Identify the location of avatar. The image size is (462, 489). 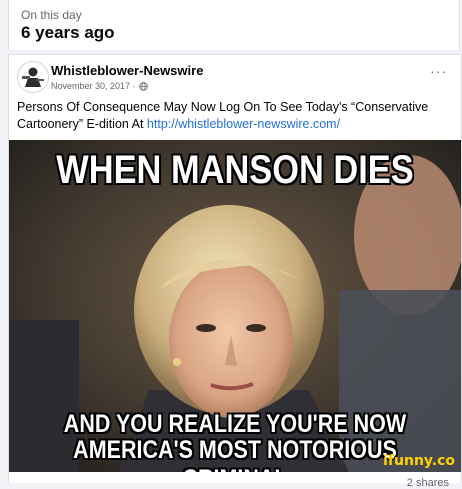
(33, 77).